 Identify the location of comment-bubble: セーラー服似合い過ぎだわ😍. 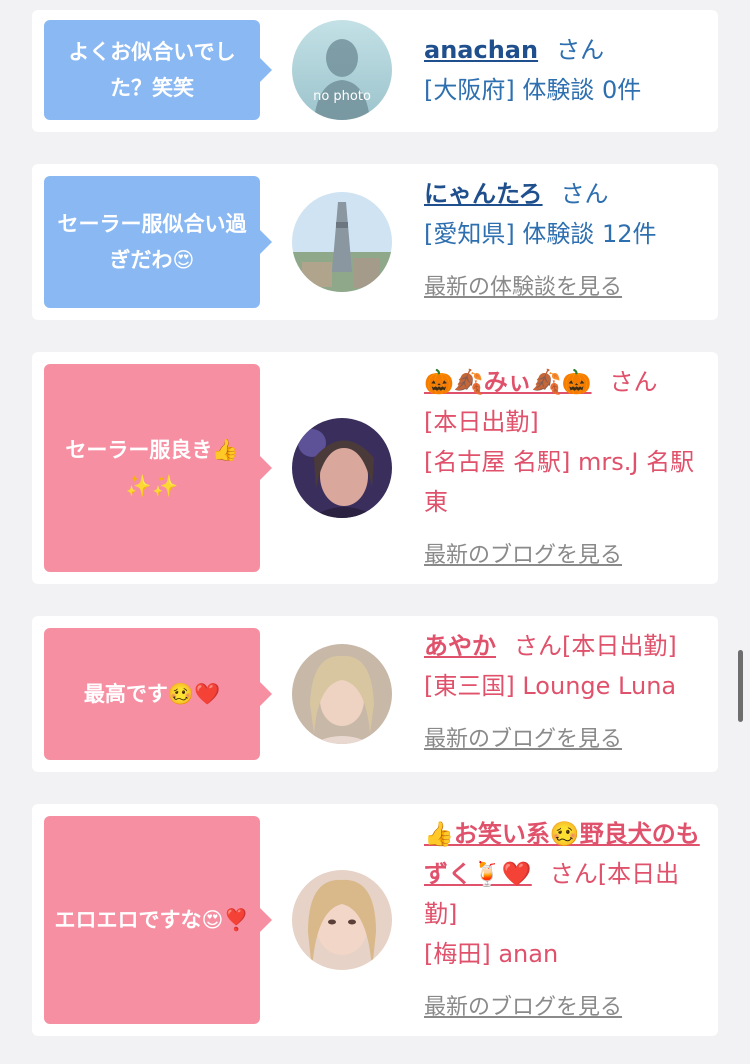
(158, 242).